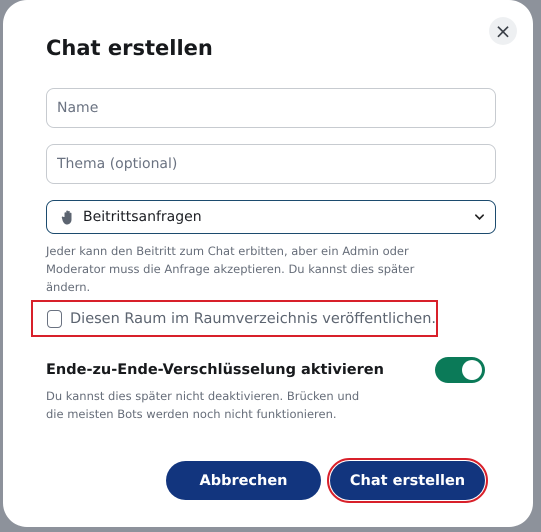 The height and width of the screenshot is (532, 541). I want to click on encryption-description: Du kannst dies später nicht deaktivieren. Brücken und die meisten Bots werden noch nicht funktionieren., so click(203, 405).